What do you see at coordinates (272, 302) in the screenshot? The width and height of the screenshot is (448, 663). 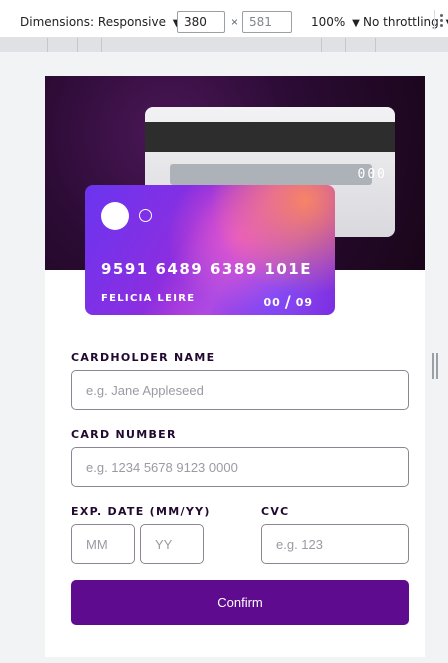 I see `expiry-month: 00` at bounding box center [272, 302].